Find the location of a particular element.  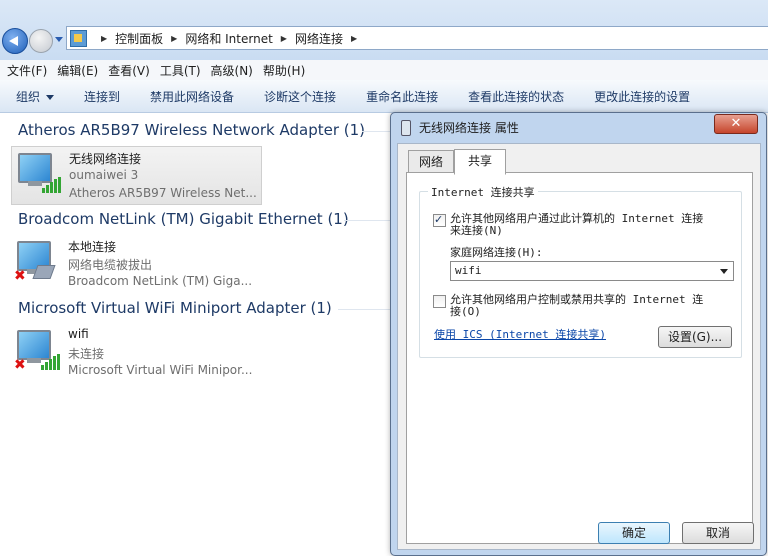

forward-arrow-icon is located at coordinates (41, 41).